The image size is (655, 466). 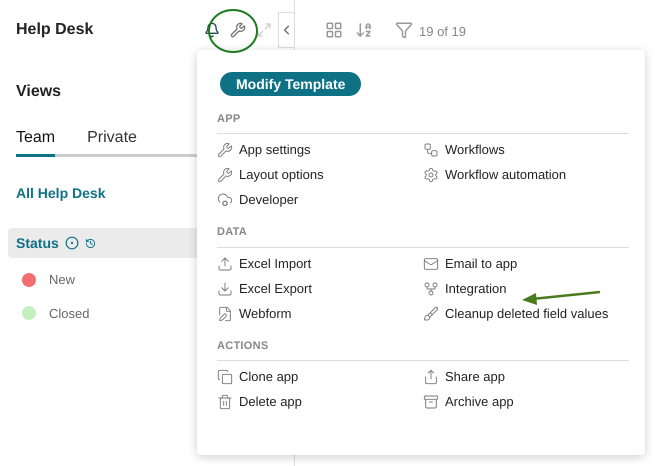 I want to click on views-heading: Views, so click(x=39, y=92).